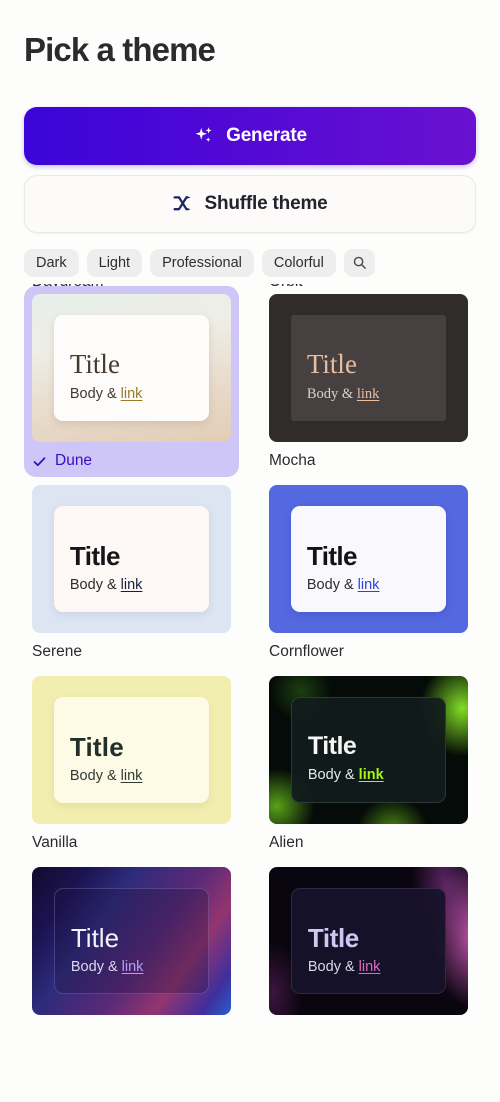  What do you see at coordinates (266, 135) in the screenshot?
I see `generate-button-label: Generate` at bounding box center [266, 135].